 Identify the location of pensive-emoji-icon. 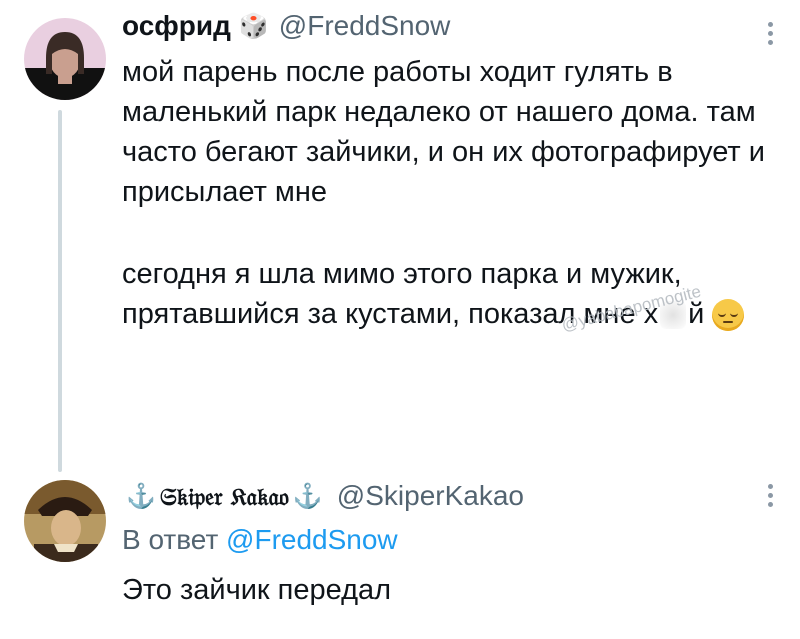
(728, 315).